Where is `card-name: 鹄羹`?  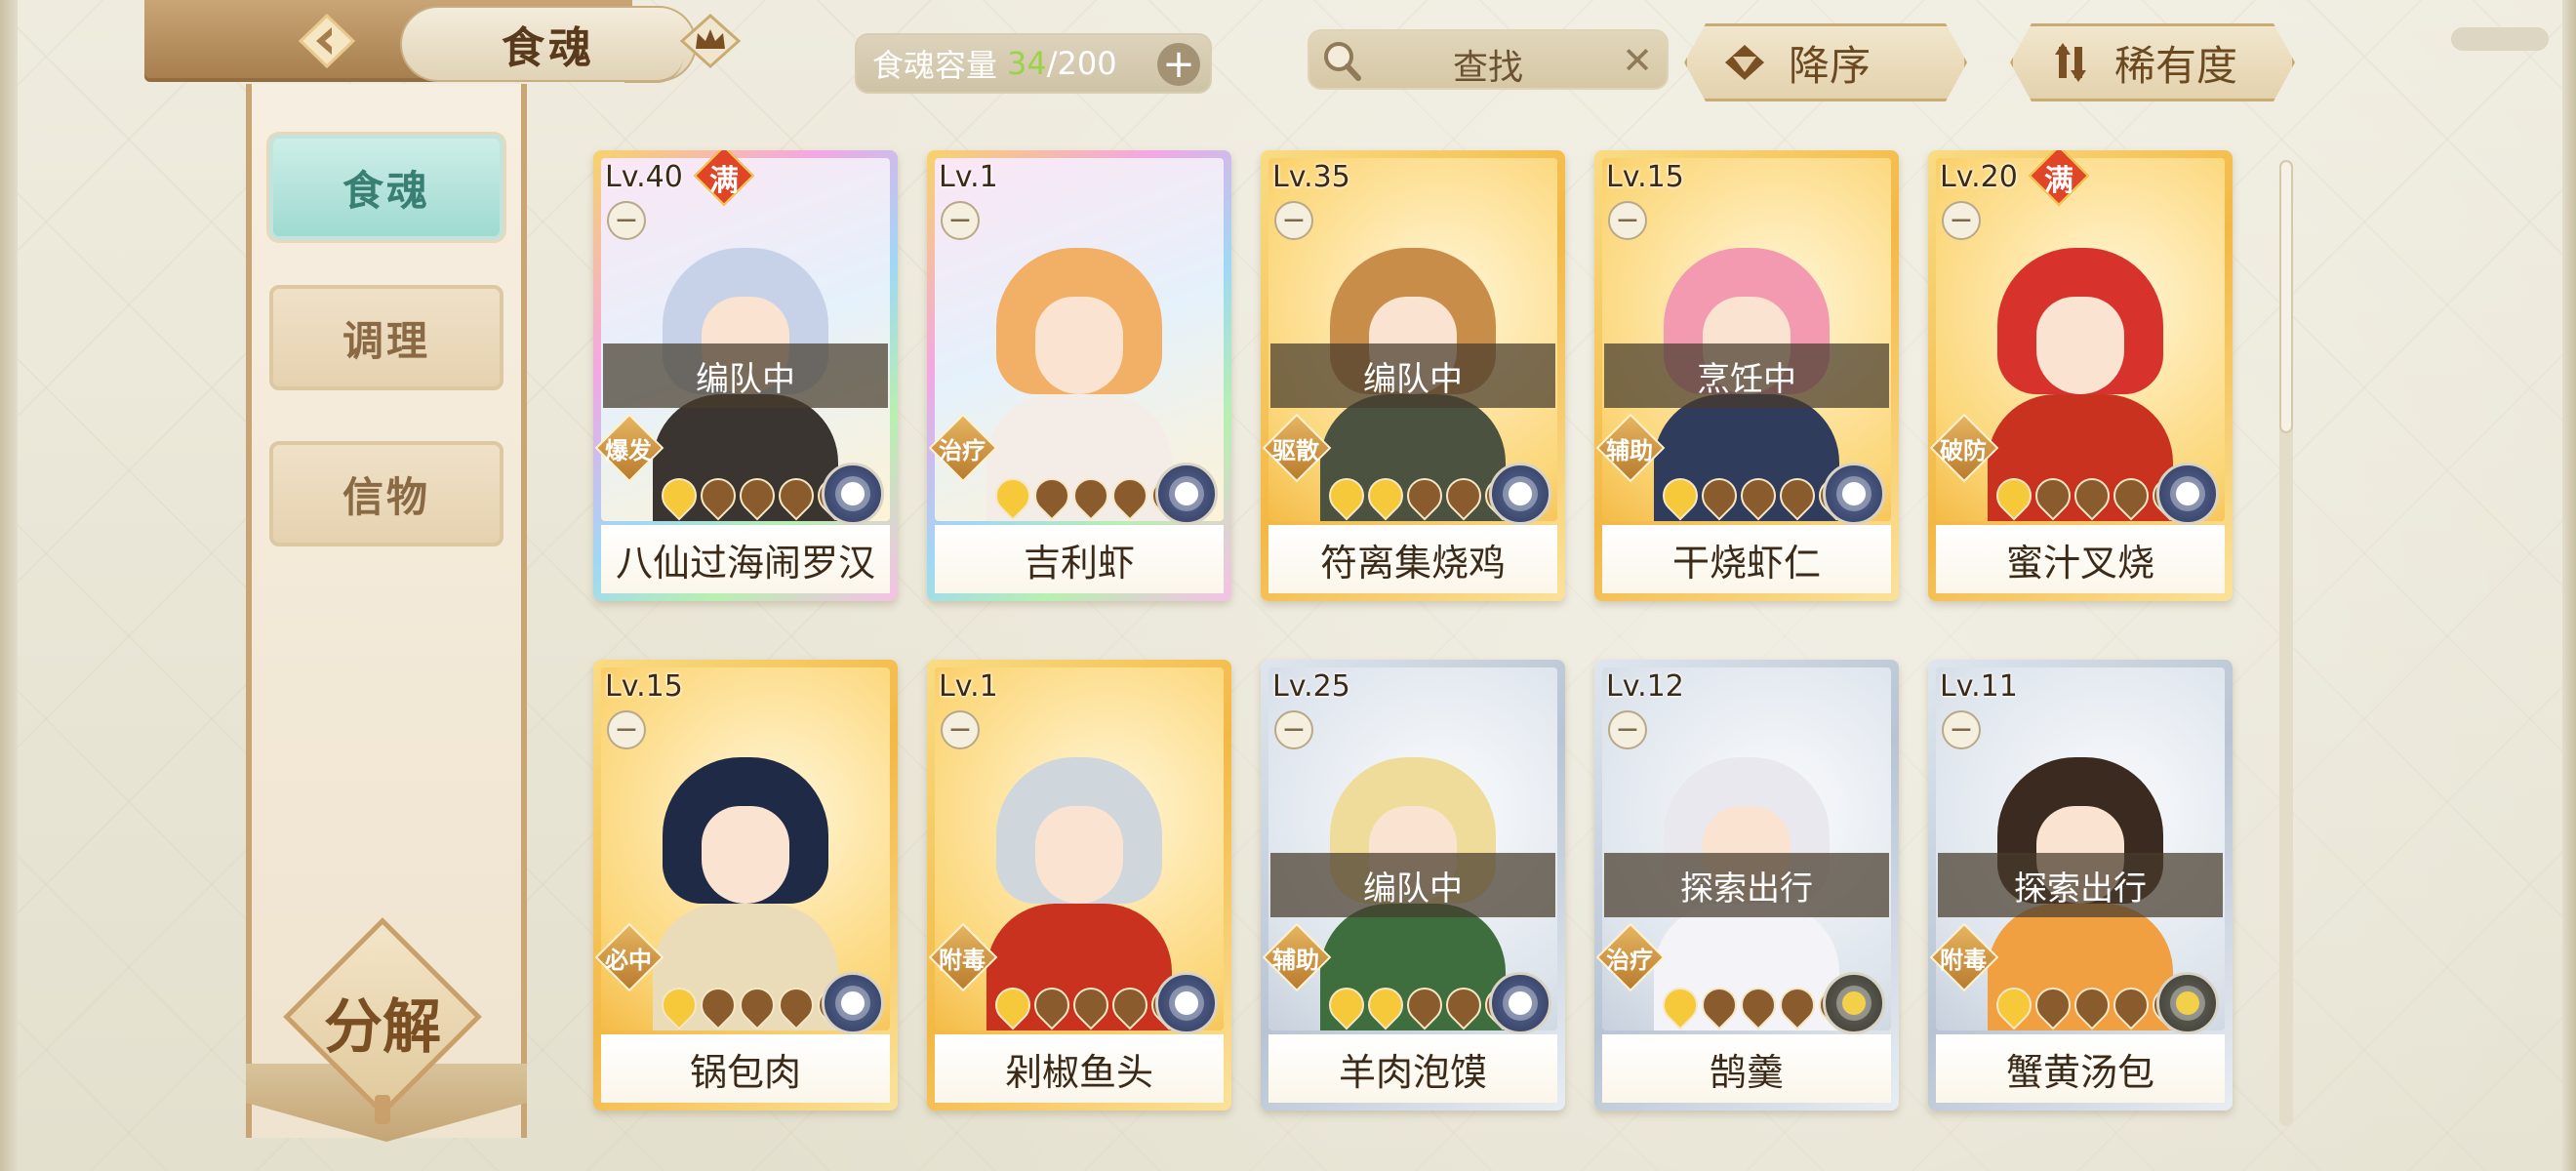
card-name: 鹄羹 is located at coordinates (1746, 1072).